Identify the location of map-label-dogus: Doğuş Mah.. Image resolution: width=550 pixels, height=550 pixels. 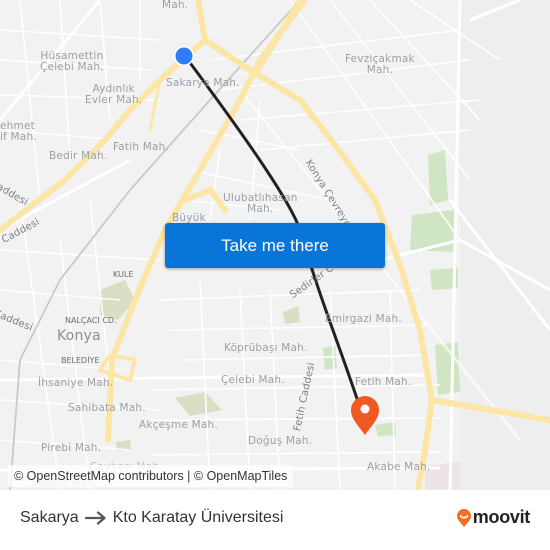
(280, 441).